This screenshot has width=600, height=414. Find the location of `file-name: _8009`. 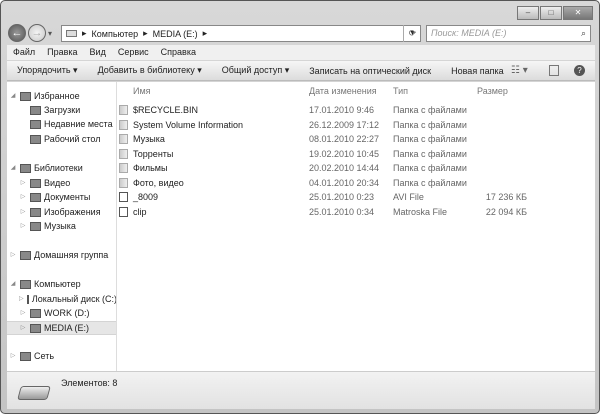

file-name: _8009 is located at coordinates (146, 197).